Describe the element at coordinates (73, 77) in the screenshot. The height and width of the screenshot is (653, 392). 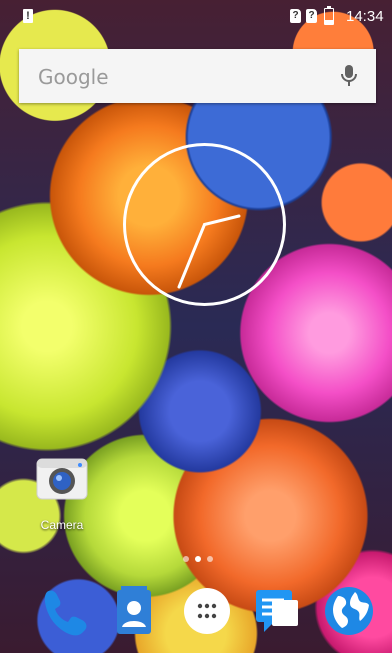
I see `search-placeholder: Google` at that location.